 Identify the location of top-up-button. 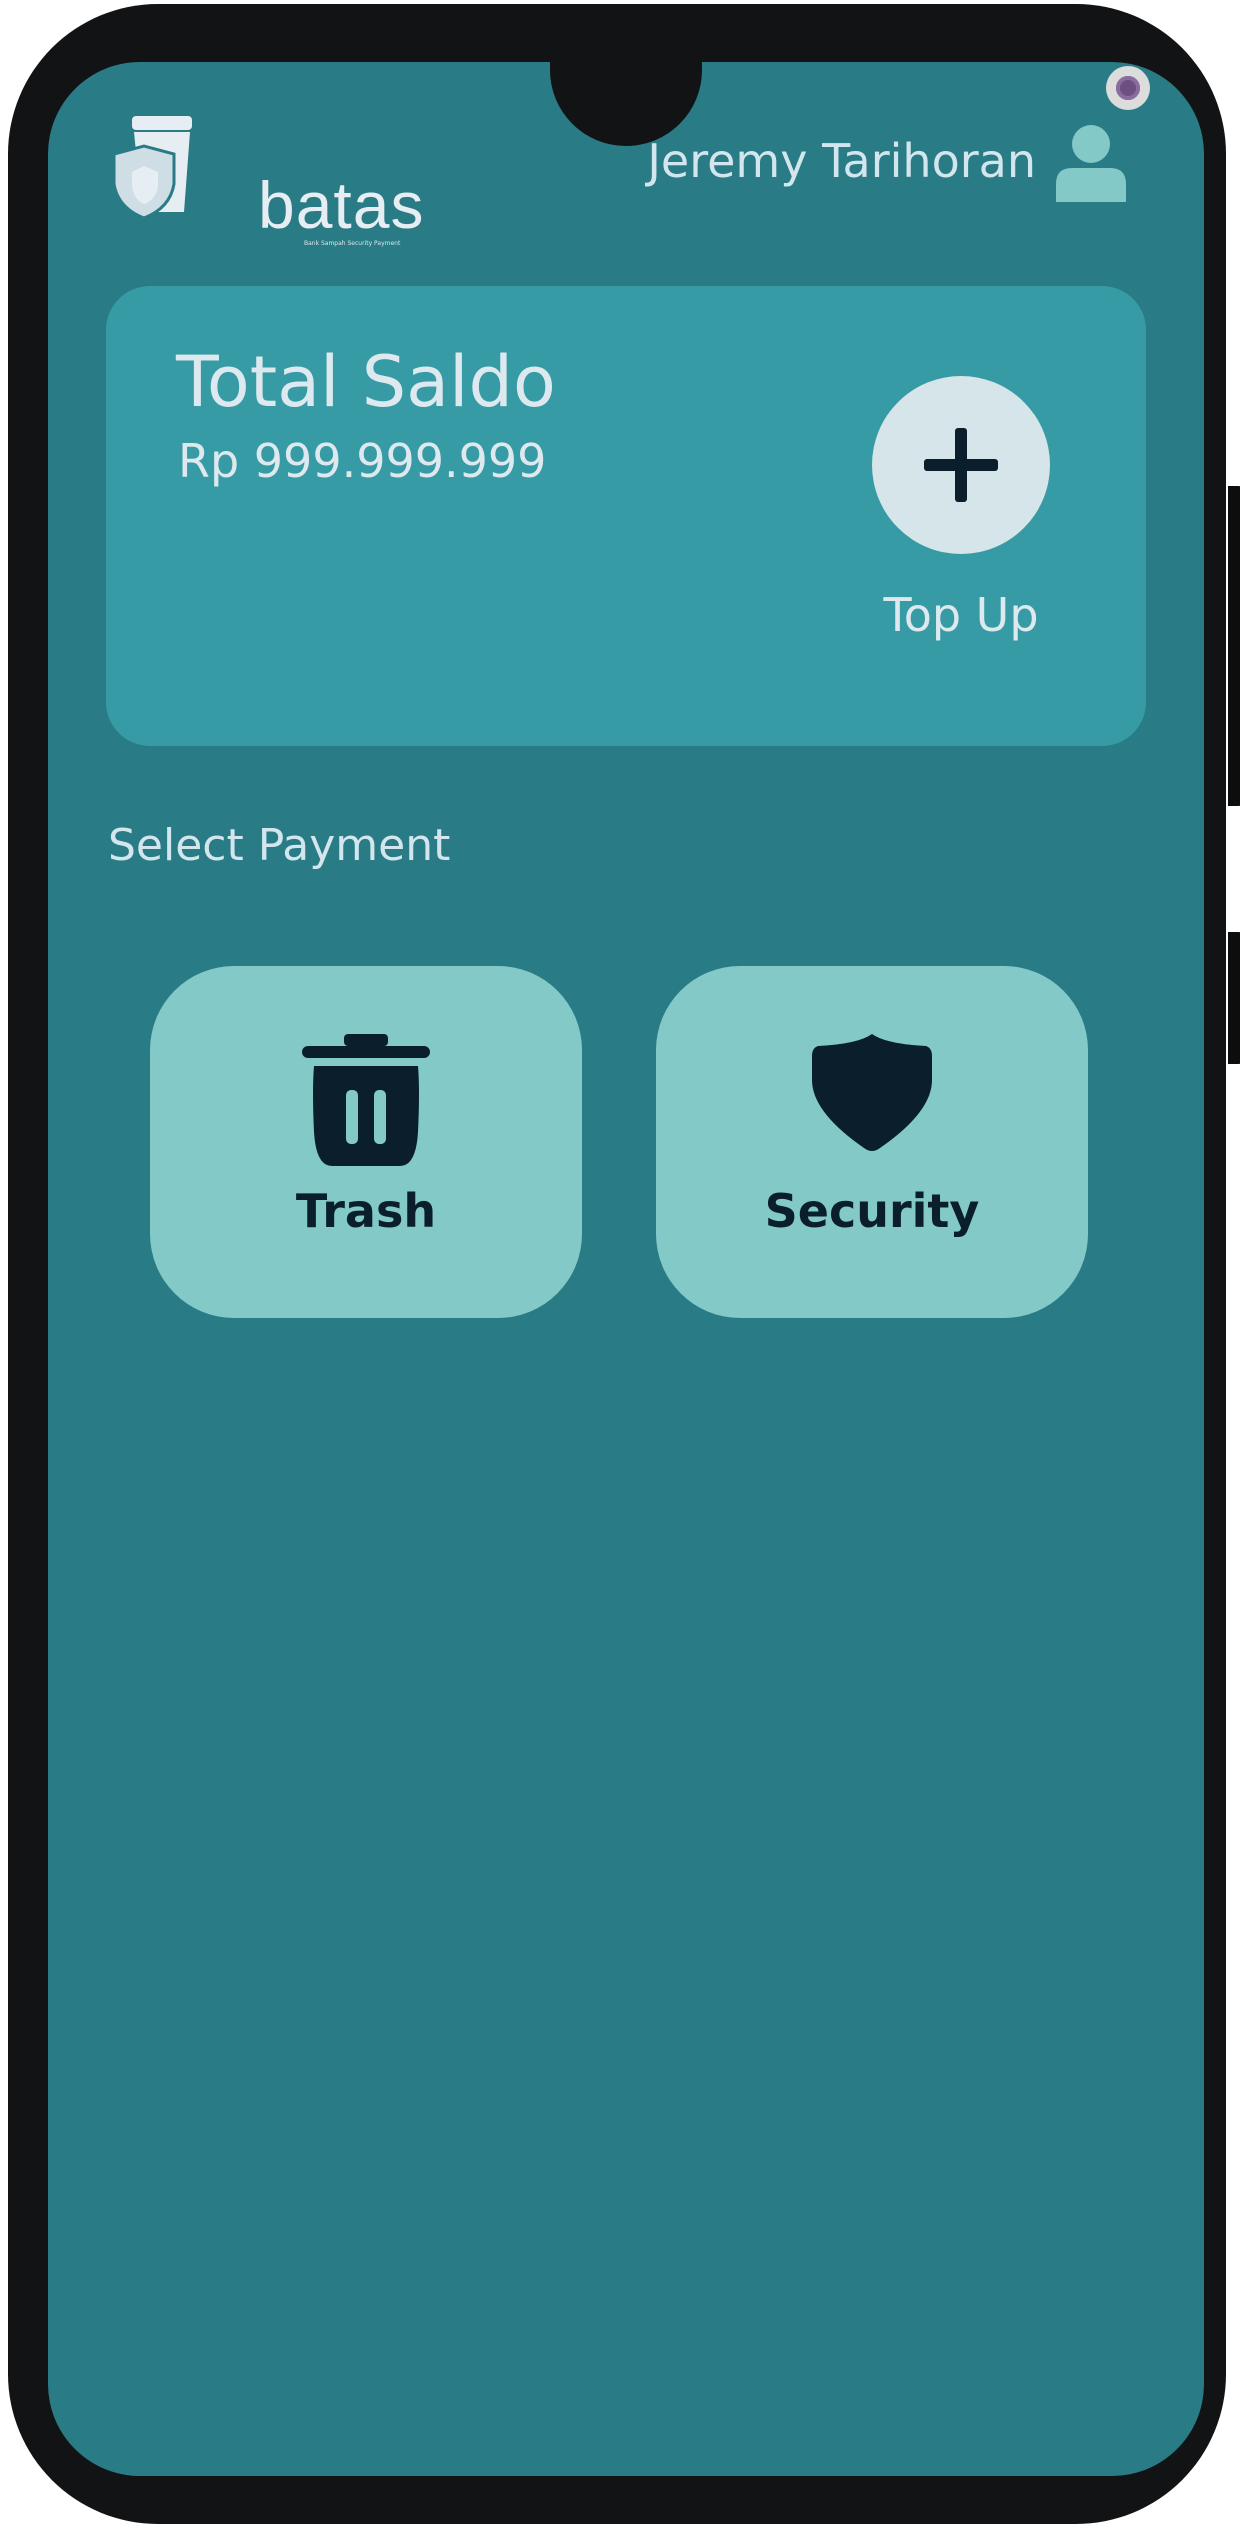
(961, 465).